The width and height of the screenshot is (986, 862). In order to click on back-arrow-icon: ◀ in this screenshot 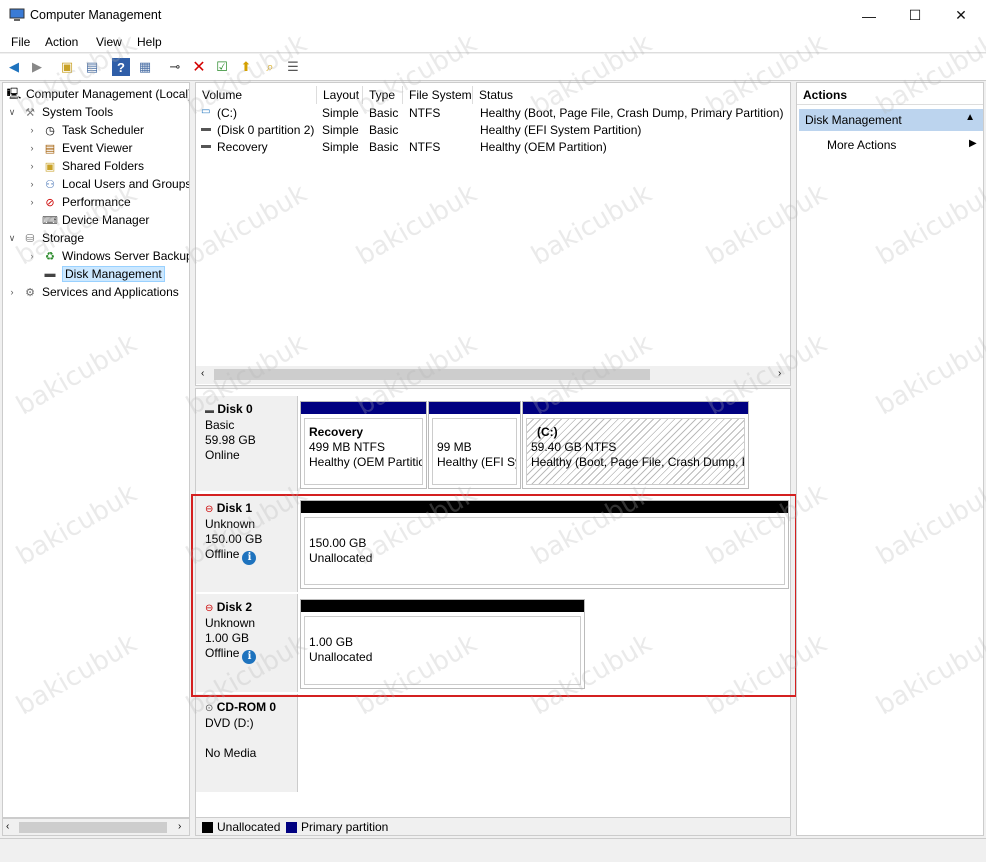, I will do `click(14, 67)`.